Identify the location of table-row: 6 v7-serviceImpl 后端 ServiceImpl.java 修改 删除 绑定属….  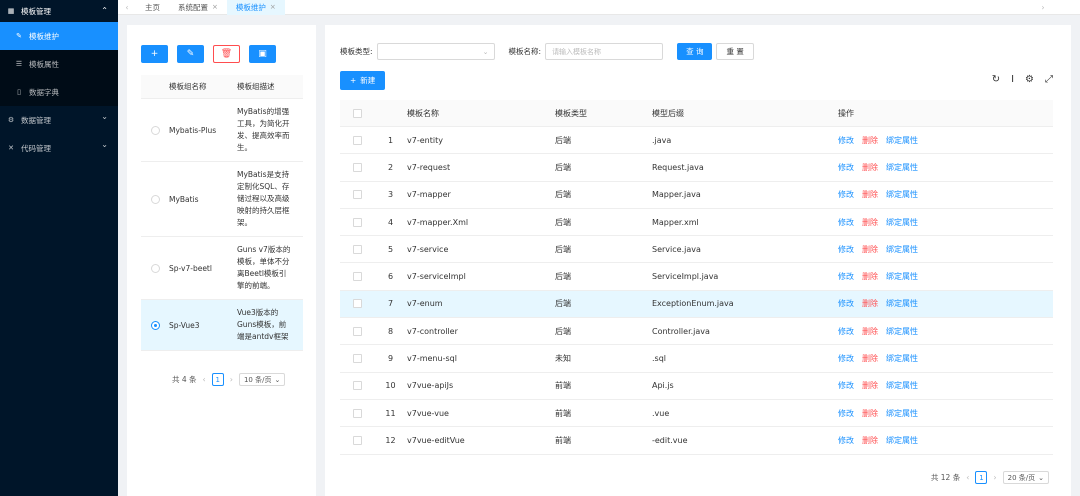
(696, 277).